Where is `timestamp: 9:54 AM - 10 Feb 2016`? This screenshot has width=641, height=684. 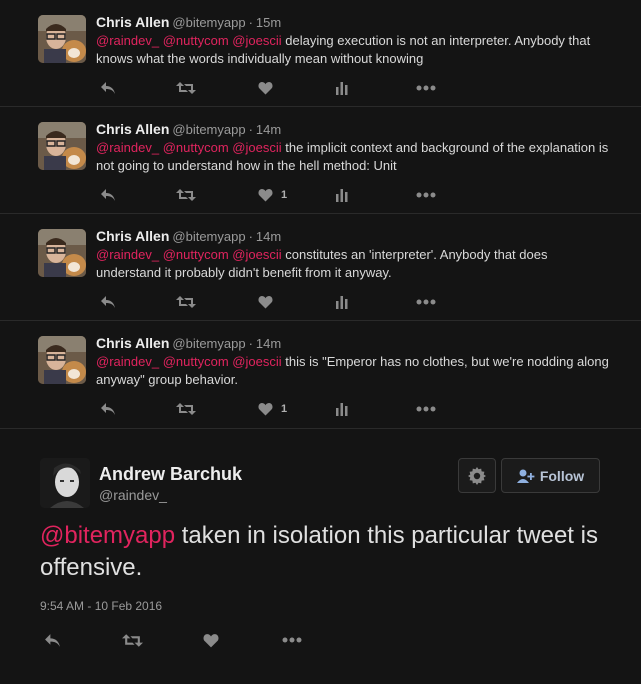
timestamp: 9:54 AM - 10 Feb 2016 is located at coordinates (101, 606).